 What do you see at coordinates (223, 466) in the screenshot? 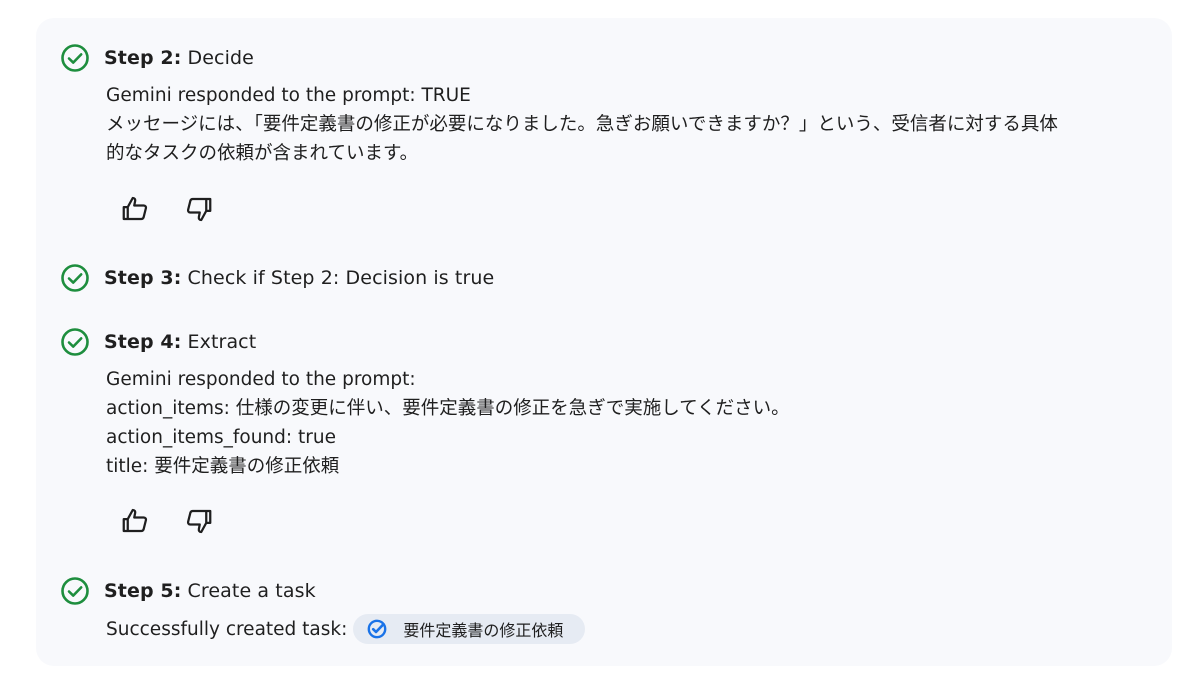
I see `response-line: title: 要件定義書の修正依頼` at bounding box center [223, 466].